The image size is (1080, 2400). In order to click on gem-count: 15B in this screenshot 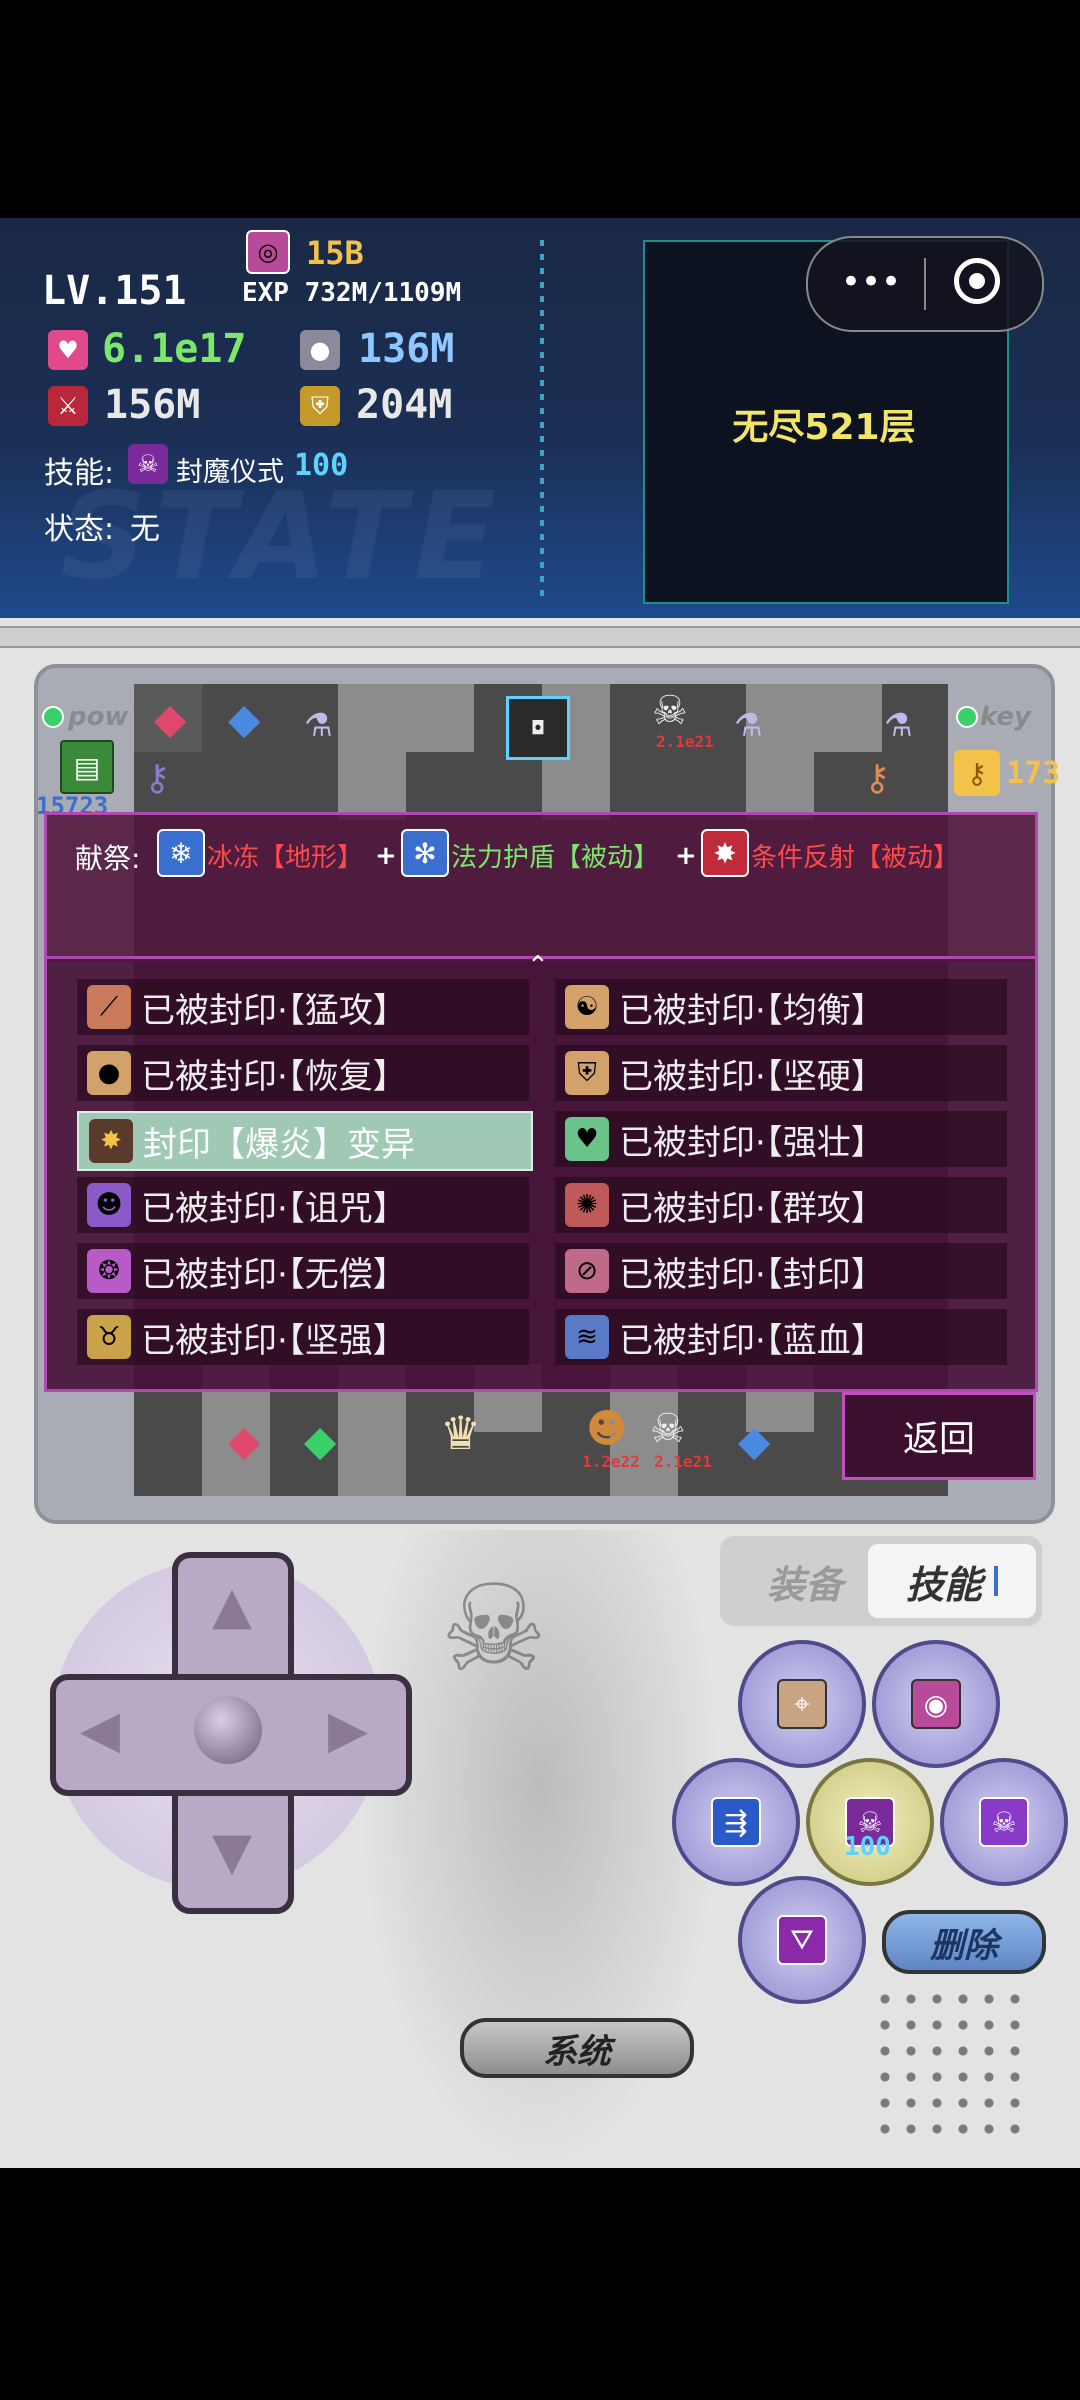, I will do `click(335, 253)`.